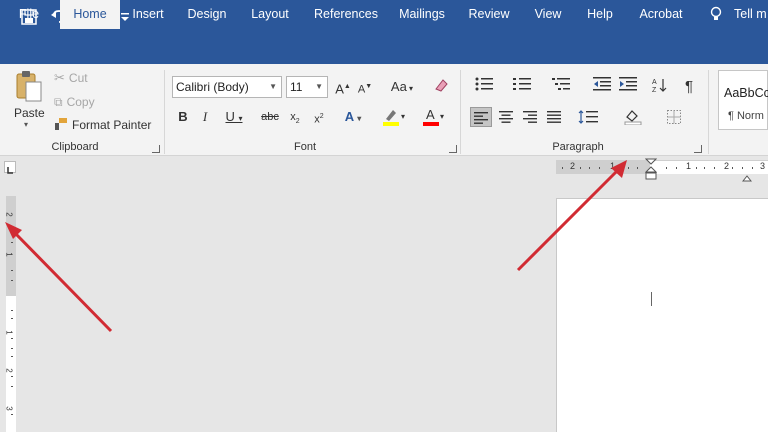 The image size is (768, 432). Describe the element at coordinates (571, 216) in the screenshot. I see `arrow-to-horizontal-ruler` at that location.